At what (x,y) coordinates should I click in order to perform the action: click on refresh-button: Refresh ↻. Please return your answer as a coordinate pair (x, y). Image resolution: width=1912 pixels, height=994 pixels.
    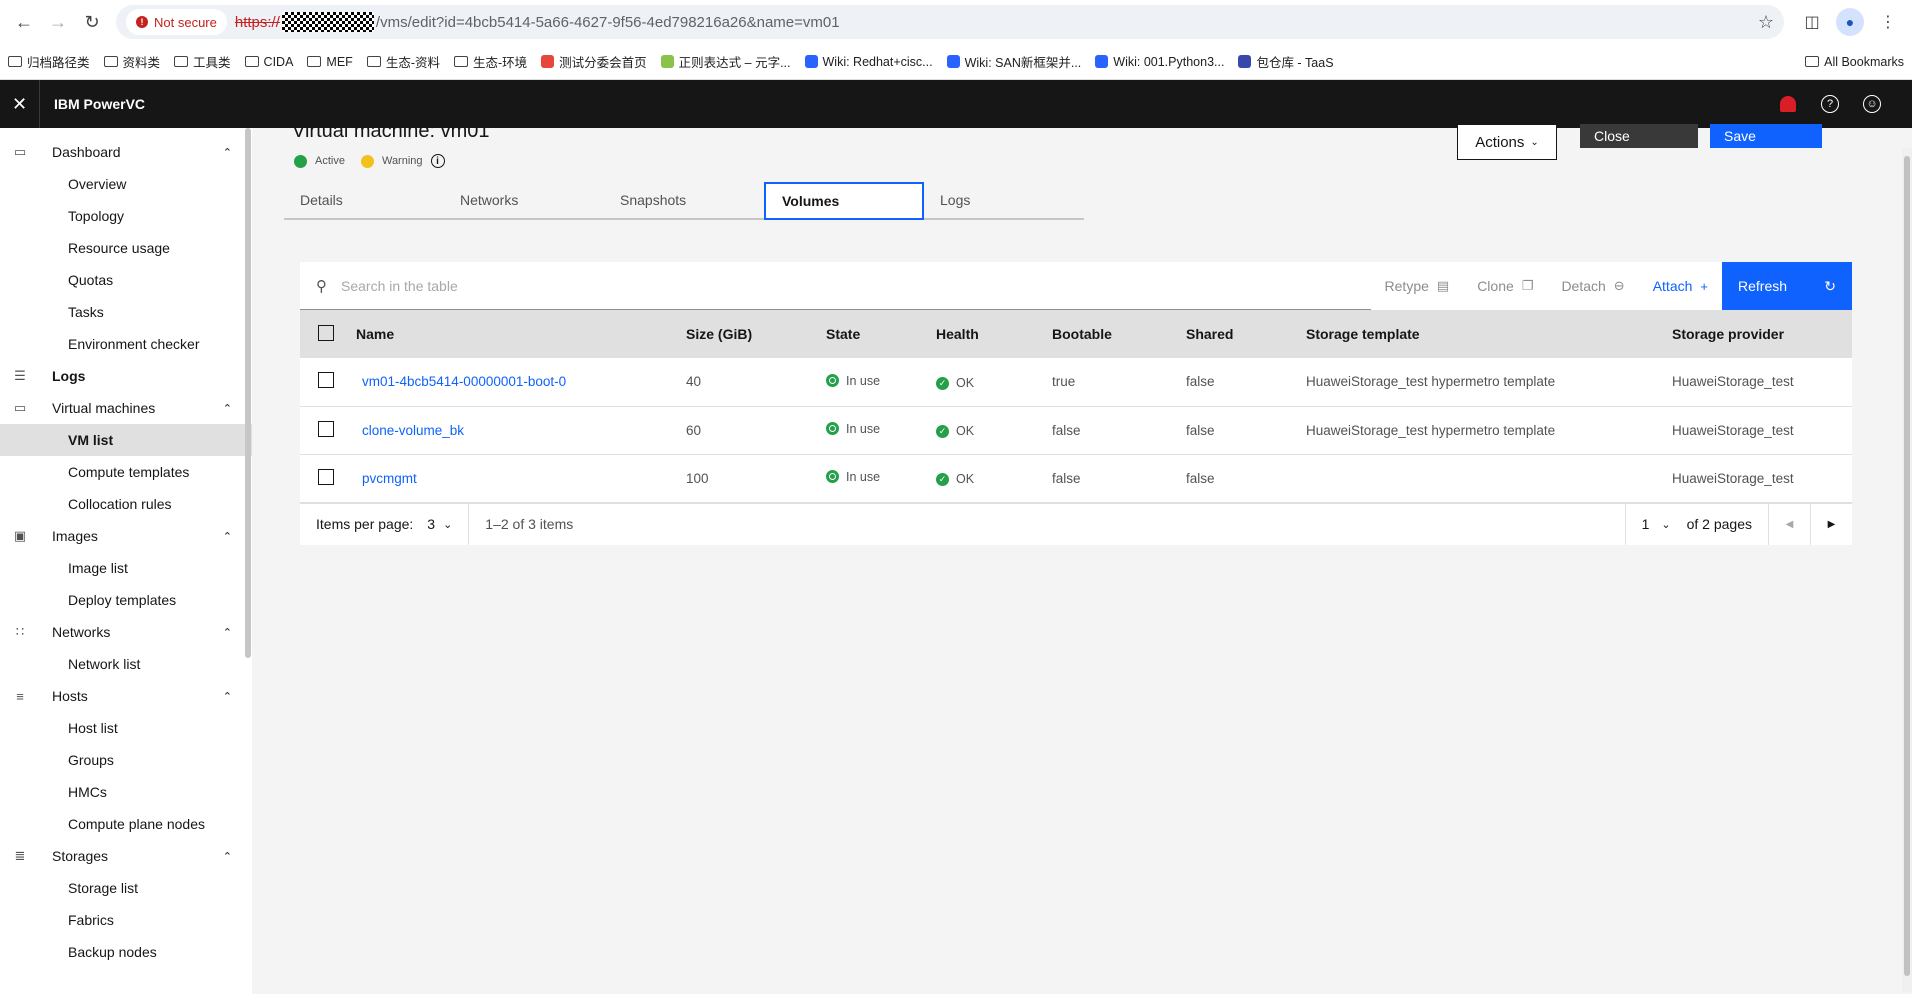
    Looking at the image, I should click on (1787, 286).